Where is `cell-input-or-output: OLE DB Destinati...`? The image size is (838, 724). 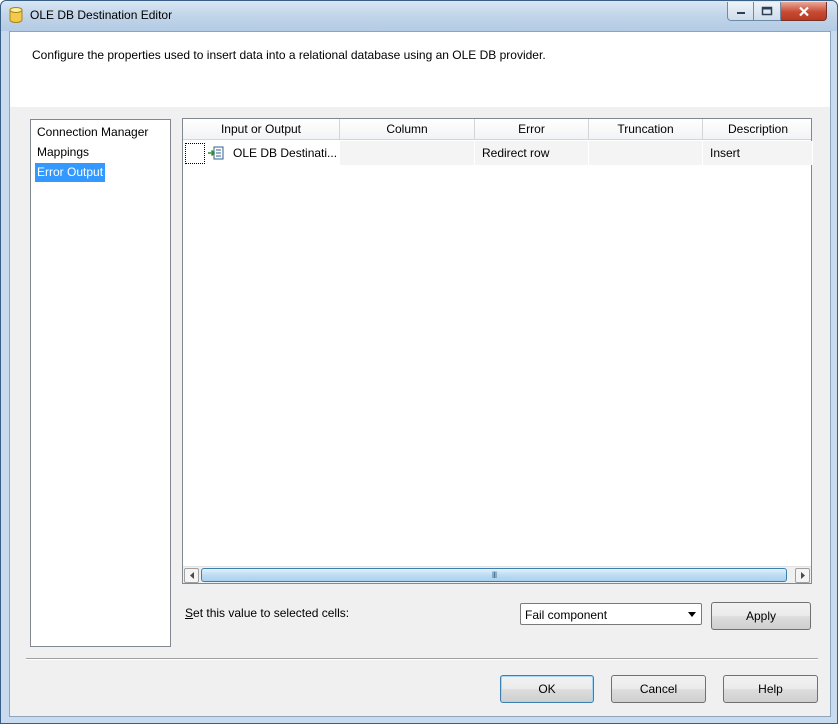
cell-input-or-output: OLE DB Destinati... is located at coordinates (261, 153).